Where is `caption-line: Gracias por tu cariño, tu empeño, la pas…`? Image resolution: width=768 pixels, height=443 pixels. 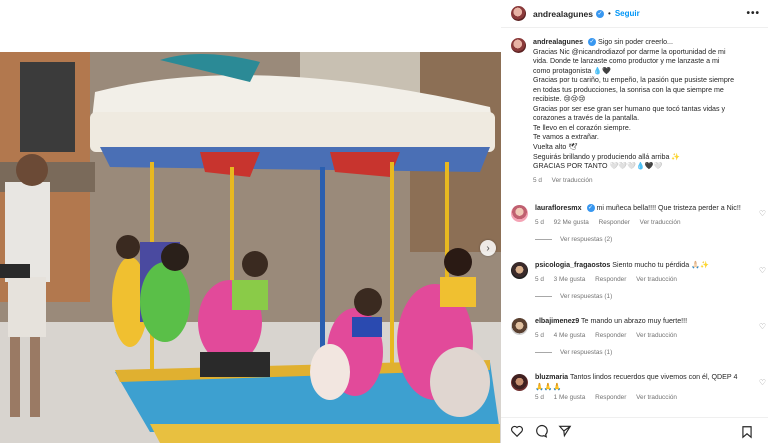 caption-line: Gracias por tu cariño, tu empeño, la pas… is located at coordinates (634, 80).